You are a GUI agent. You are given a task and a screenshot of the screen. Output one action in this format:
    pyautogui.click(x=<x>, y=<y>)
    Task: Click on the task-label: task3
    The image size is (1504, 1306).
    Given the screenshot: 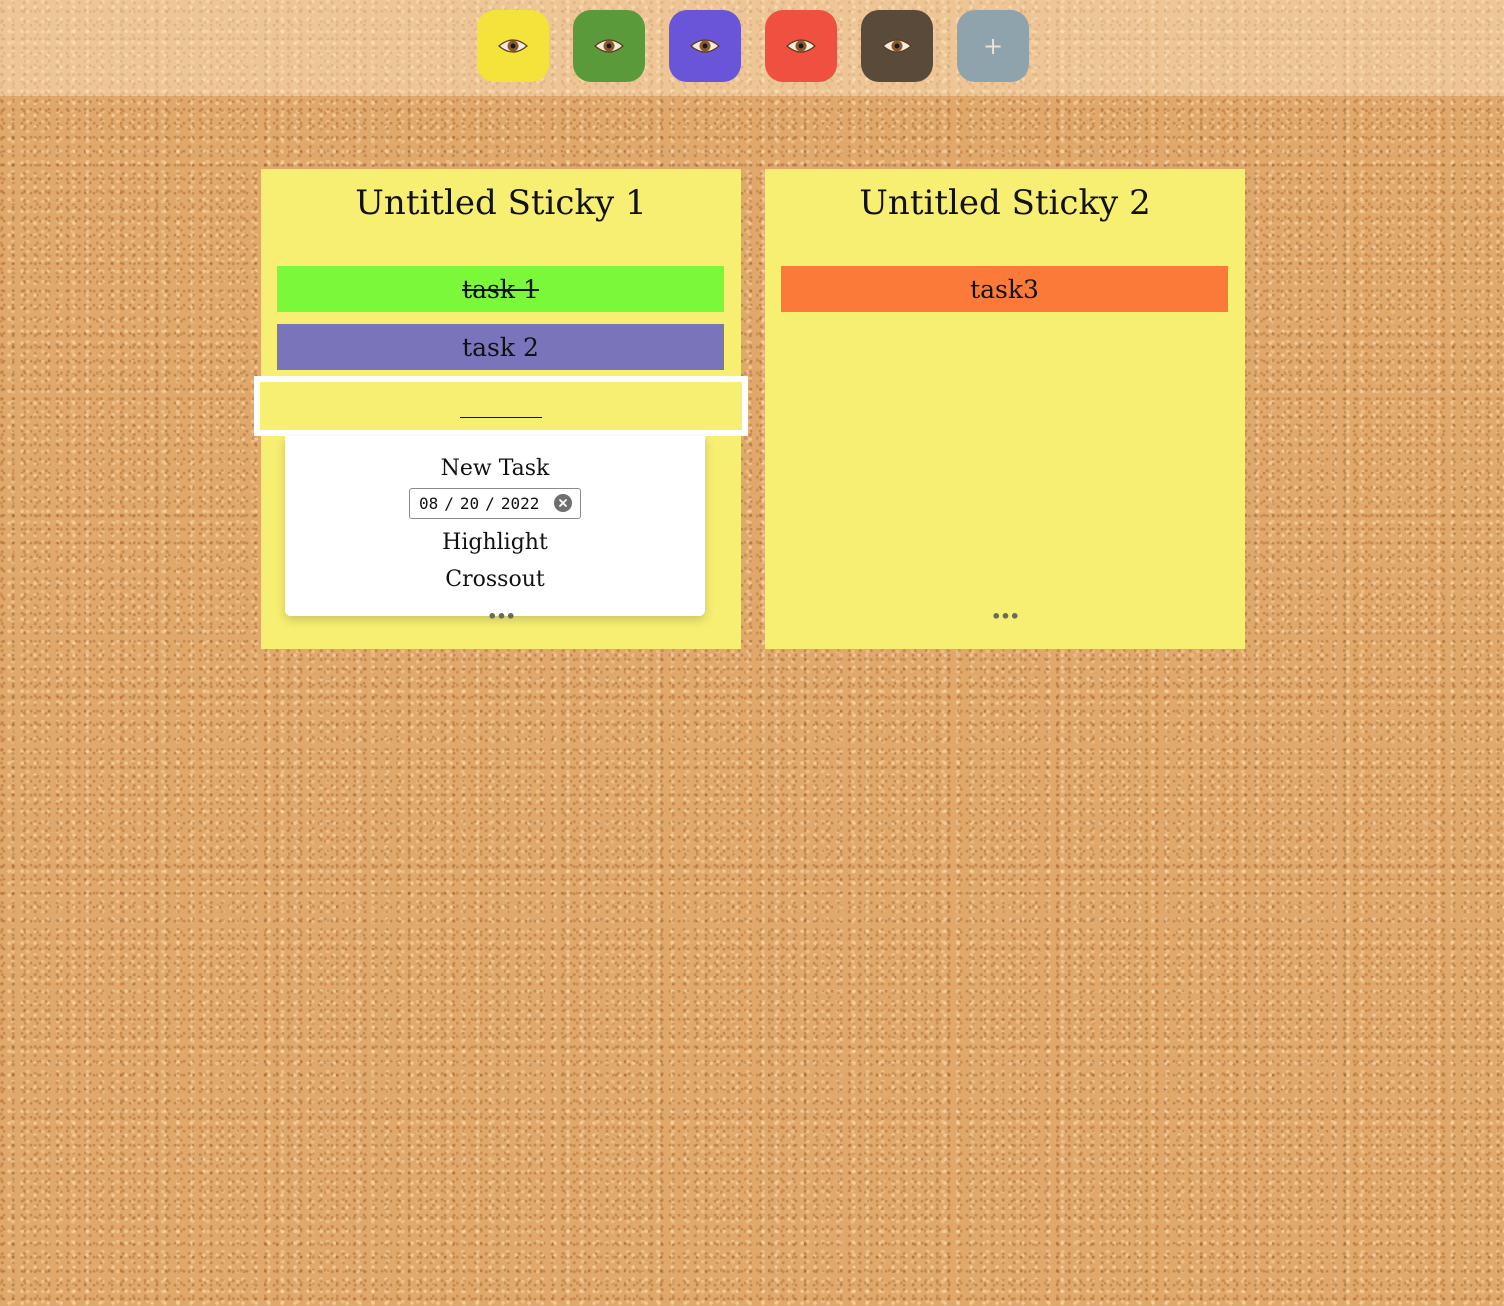 What is the action you would take?
    pyautogui.click(x=1004, y=289)
    